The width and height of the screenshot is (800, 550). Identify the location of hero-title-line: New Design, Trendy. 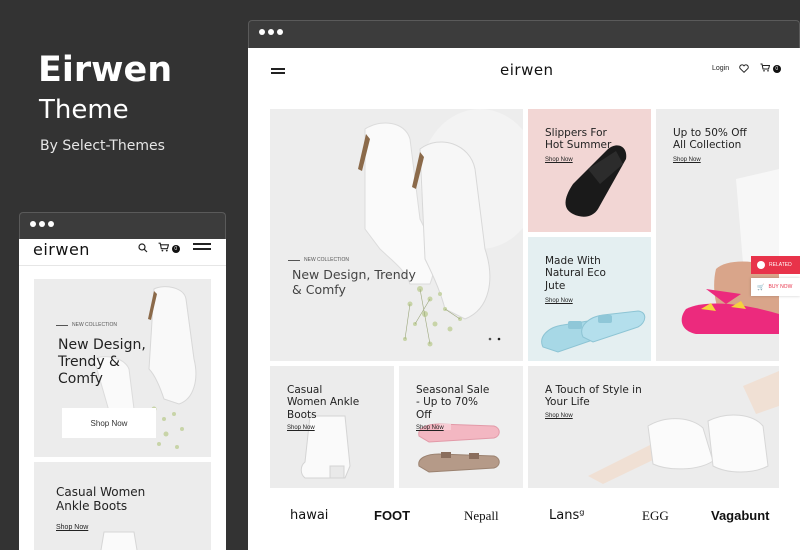
(354, 274).